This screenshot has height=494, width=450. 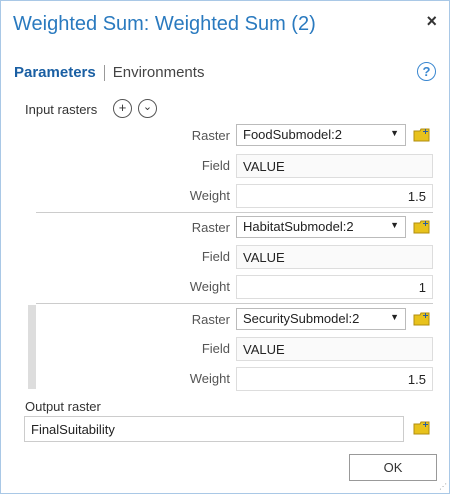 I want to click on help-icon: ?, so click(x=426, y=71).